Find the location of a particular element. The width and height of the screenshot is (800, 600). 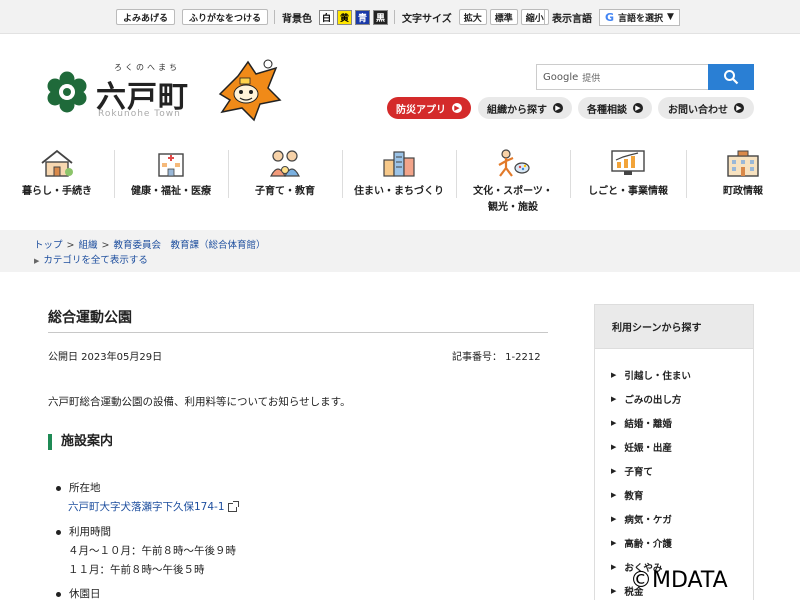

breadcrumb-bar: トップ > 組織 > 教育委員会 教育課（総合体育館） ▶ カテゴリを全て表示する is located at coordinates (400, 251).